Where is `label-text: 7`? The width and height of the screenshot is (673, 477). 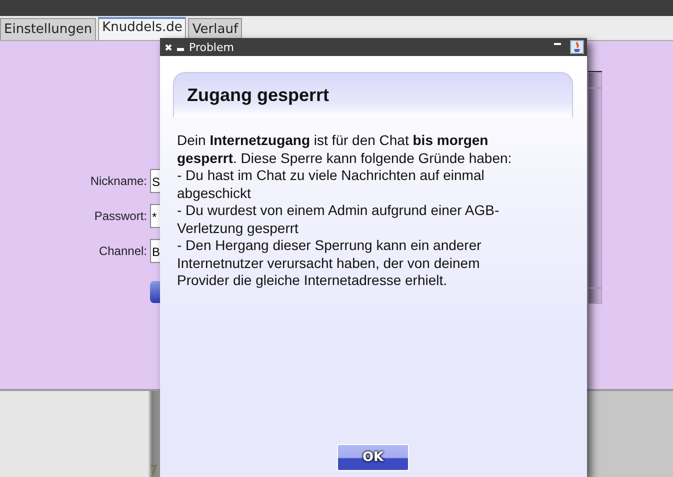 label-text: 7 is located at coordinates (154, 470).